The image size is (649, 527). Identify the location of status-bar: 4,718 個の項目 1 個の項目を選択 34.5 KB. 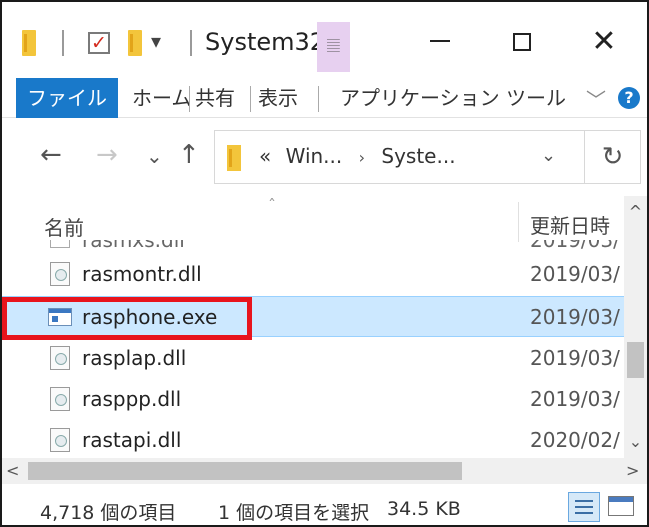
(324, 504).